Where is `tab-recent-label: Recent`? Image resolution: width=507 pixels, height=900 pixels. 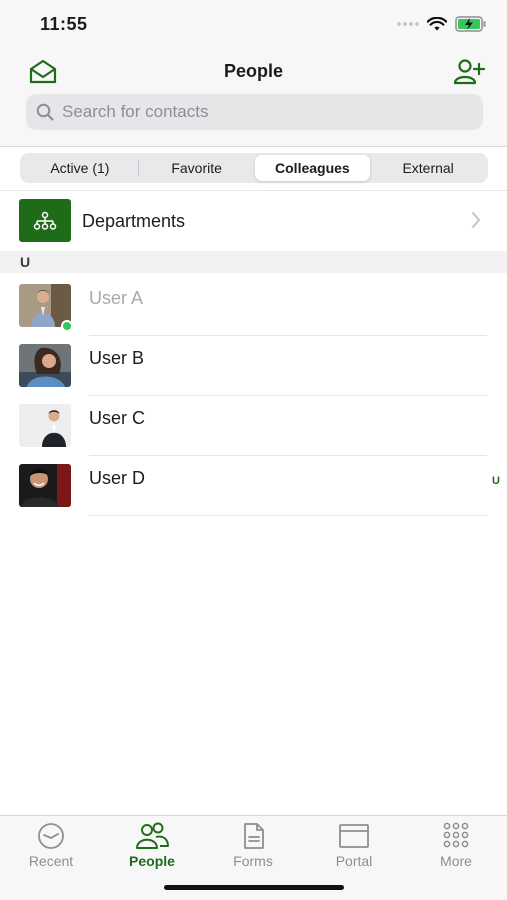 tab-recent-label: Recent is located at coordinates (51, 861).